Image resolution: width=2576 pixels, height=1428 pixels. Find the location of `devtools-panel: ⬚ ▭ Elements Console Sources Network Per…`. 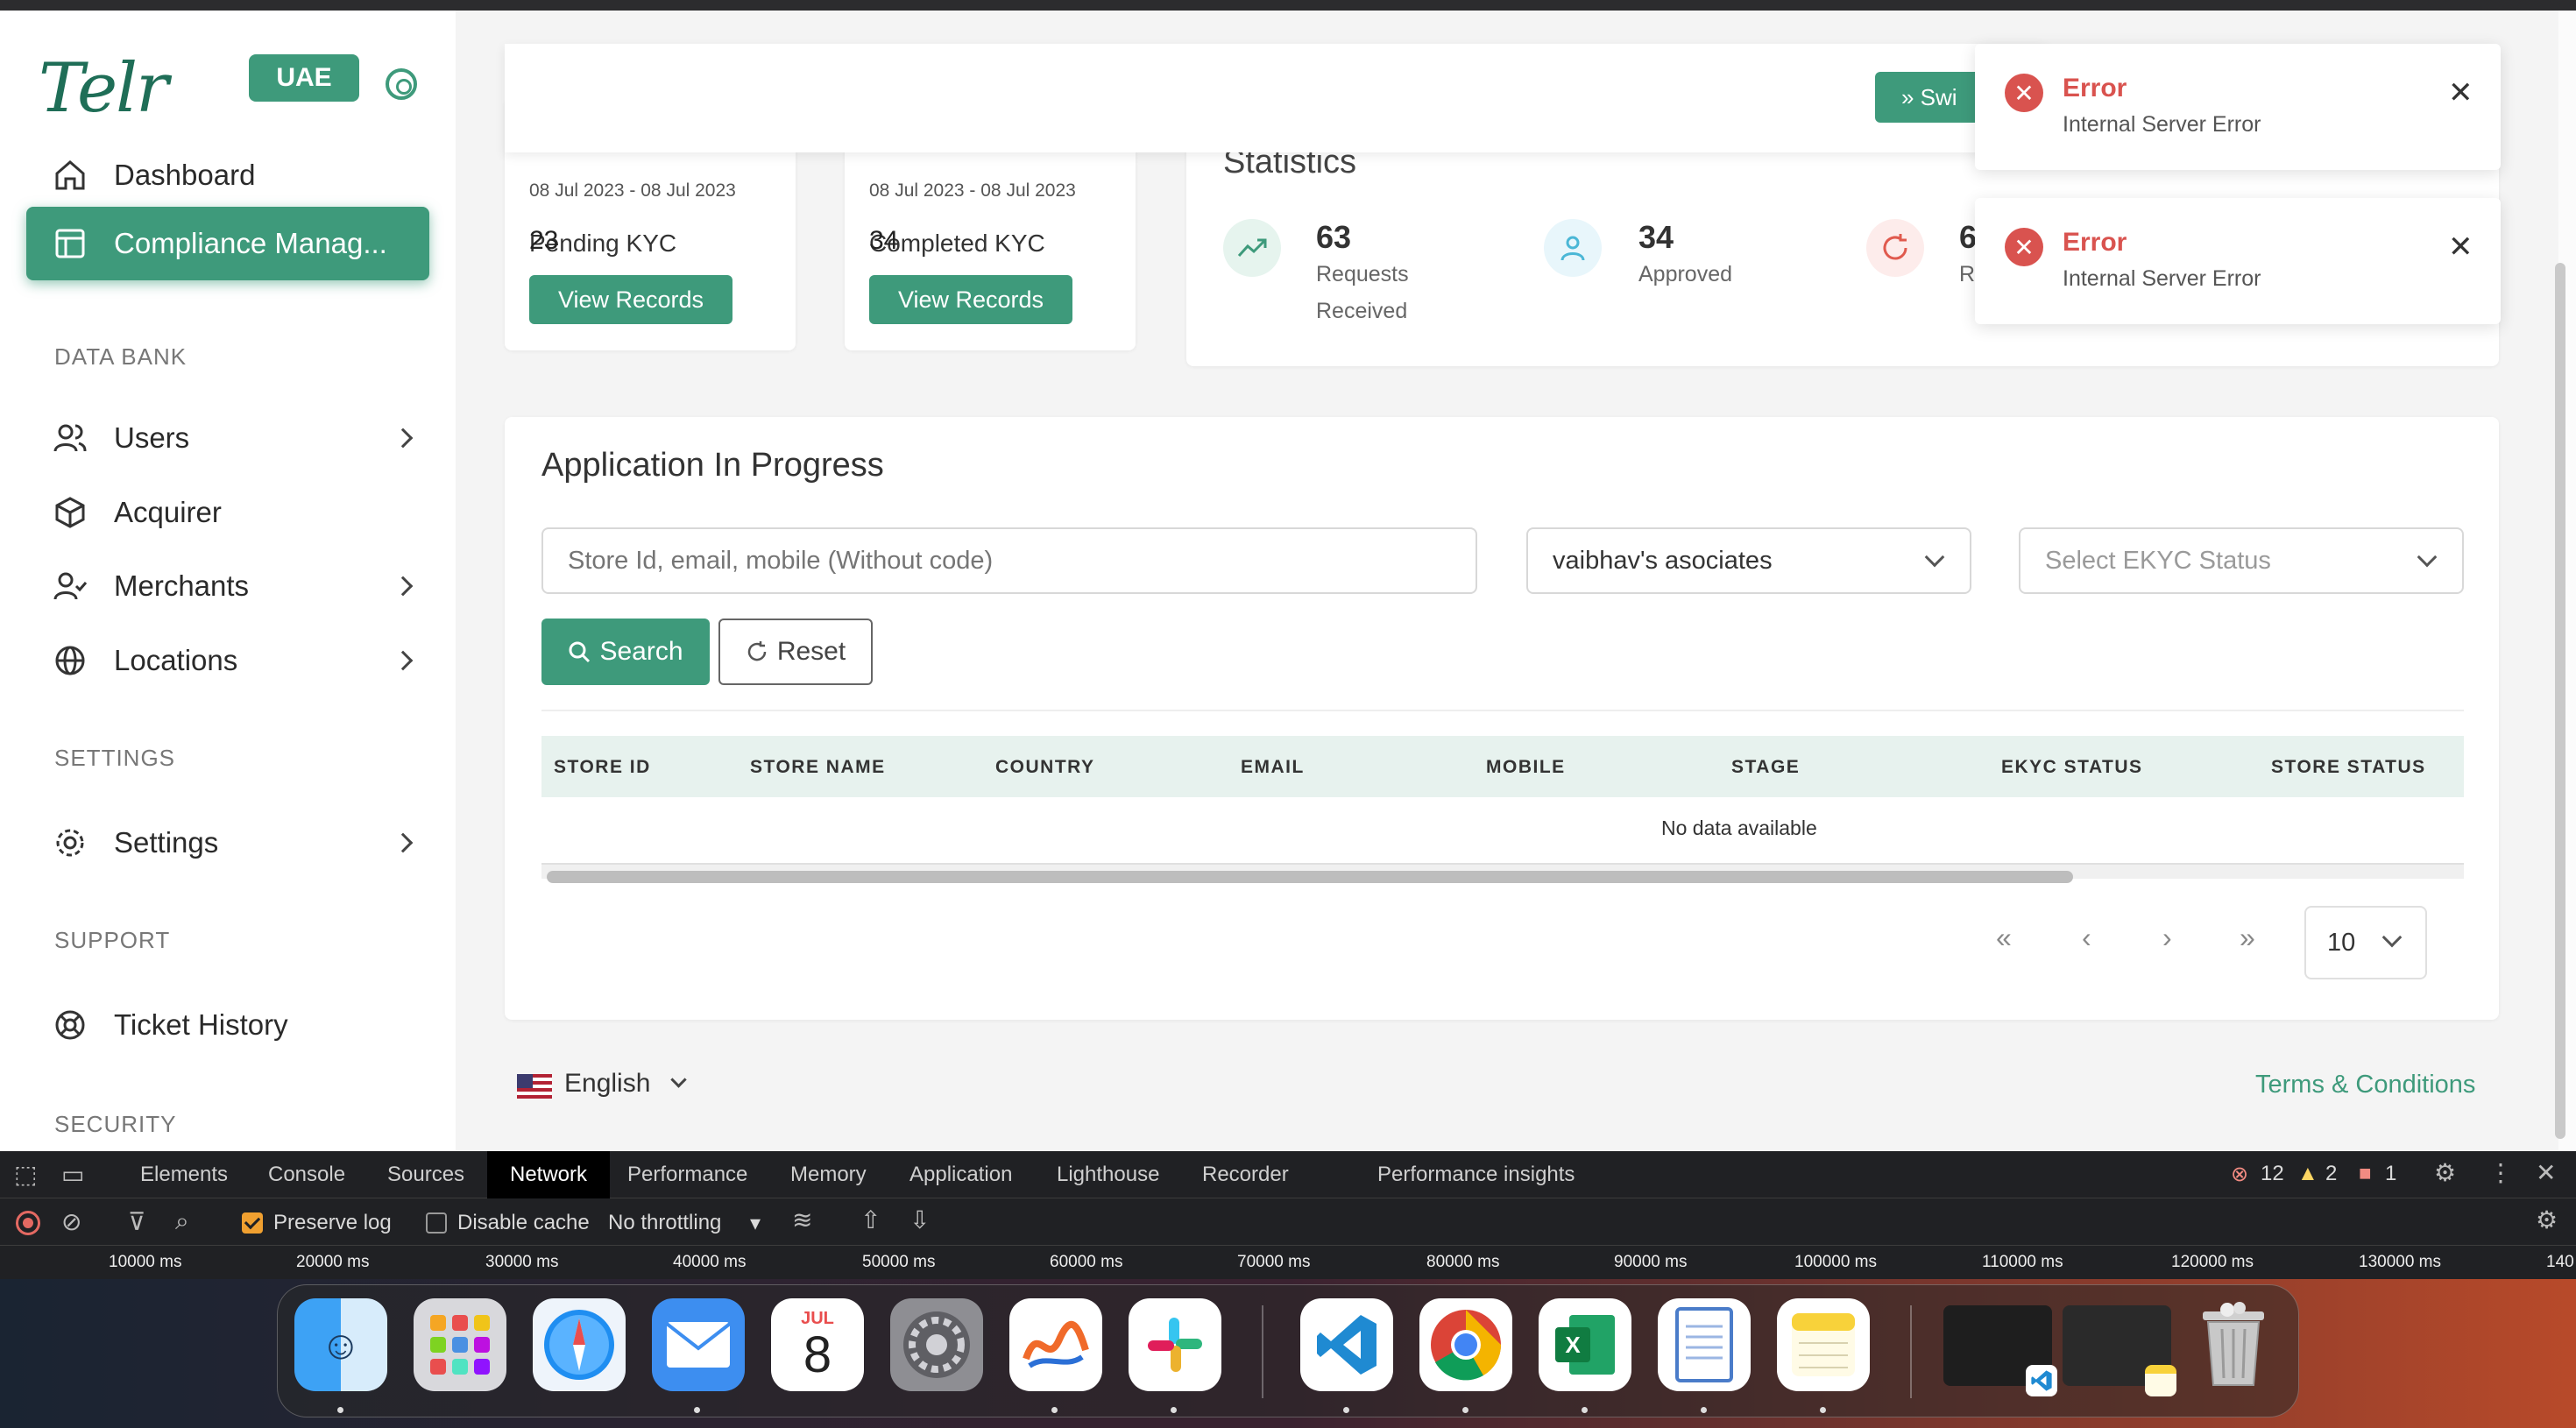

devtools-panel: ⬚ ▭ Elements Console Sources Network Per… is located at coordinates (1288, 1215).